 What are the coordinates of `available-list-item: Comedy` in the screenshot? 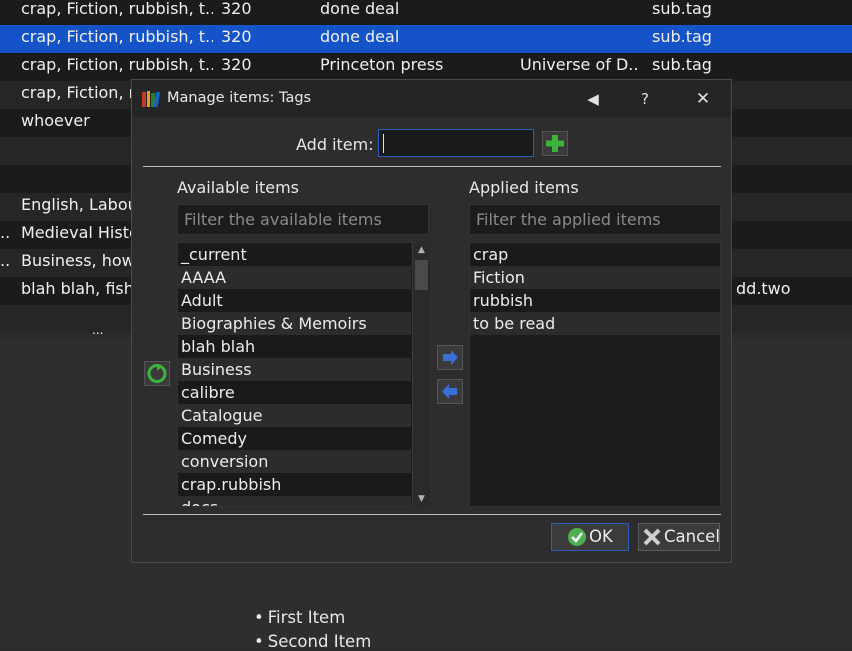 It's located at (294, 438).